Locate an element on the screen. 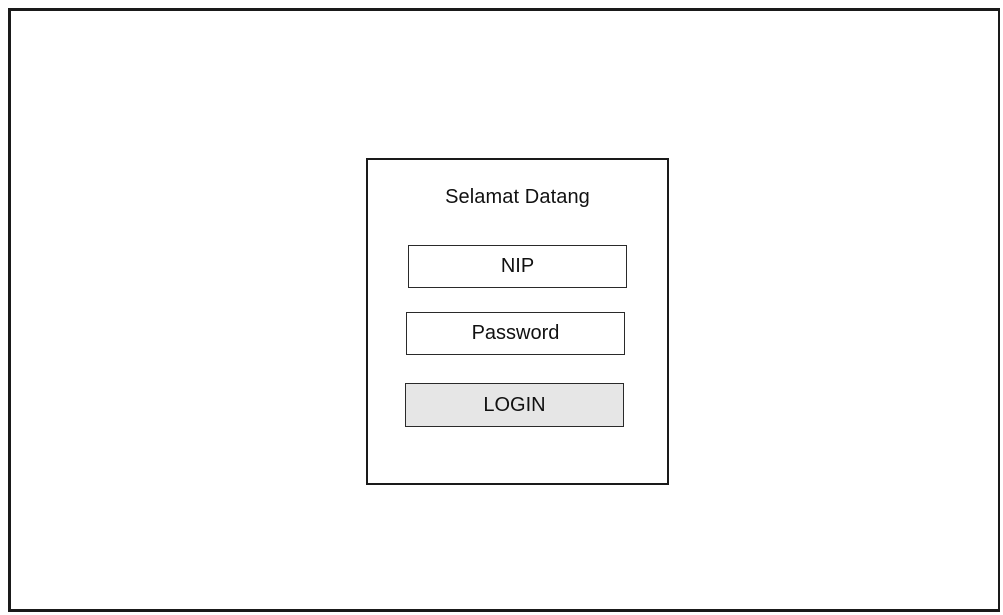 The width and height of the screenshot is (1003, 615). welcome-title: Selamat Datang is located at coordinates (517, 197).